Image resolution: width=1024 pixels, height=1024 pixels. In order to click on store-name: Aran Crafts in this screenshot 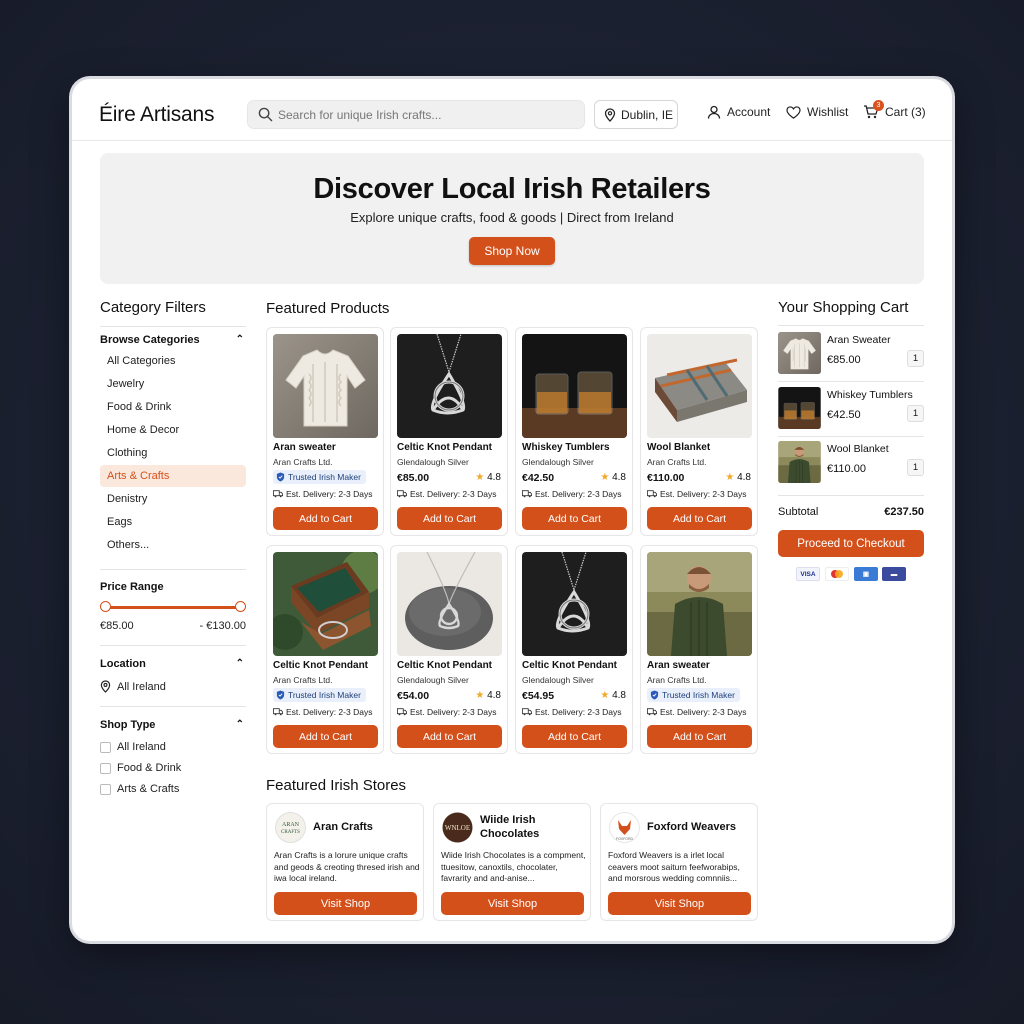, I will do `click(368, 827)`.